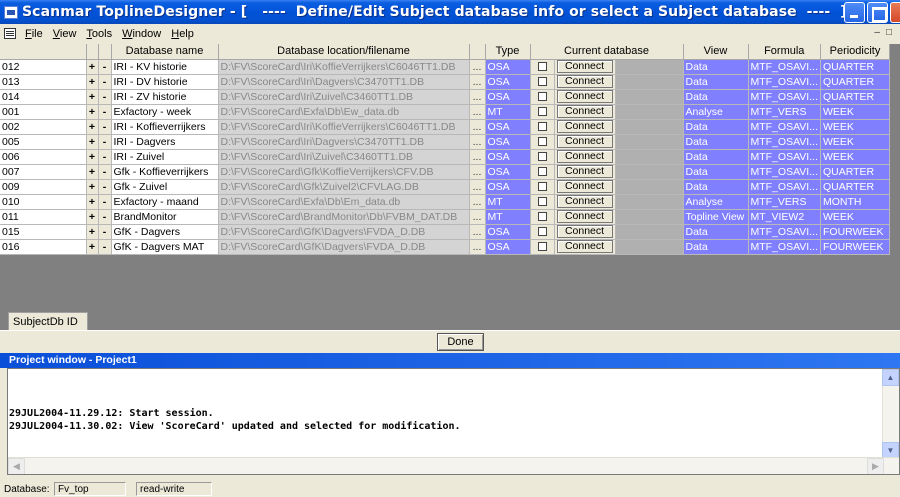 The width and height of the screenshot is (900, 497). I want to click on maximize-button, so click(877, 12).